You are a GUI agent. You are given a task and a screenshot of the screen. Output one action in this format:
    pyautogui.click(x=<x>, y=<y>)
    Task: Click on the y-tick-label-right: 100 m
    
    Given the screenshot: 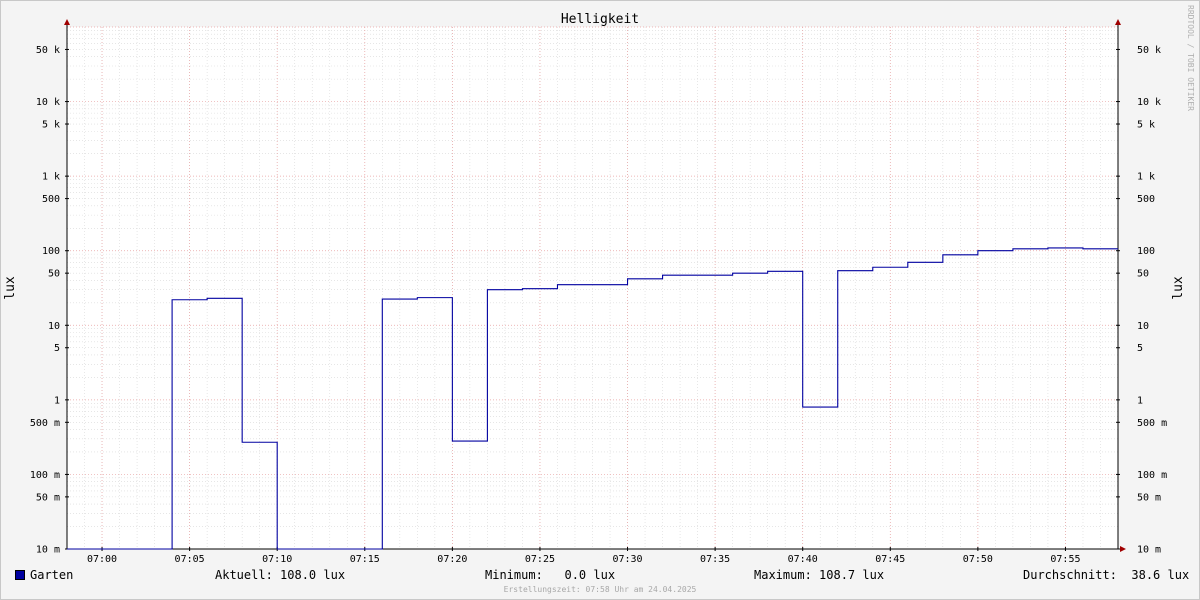 What is the action you would take?
    pyautogui.click(x=1152, y=475)
    